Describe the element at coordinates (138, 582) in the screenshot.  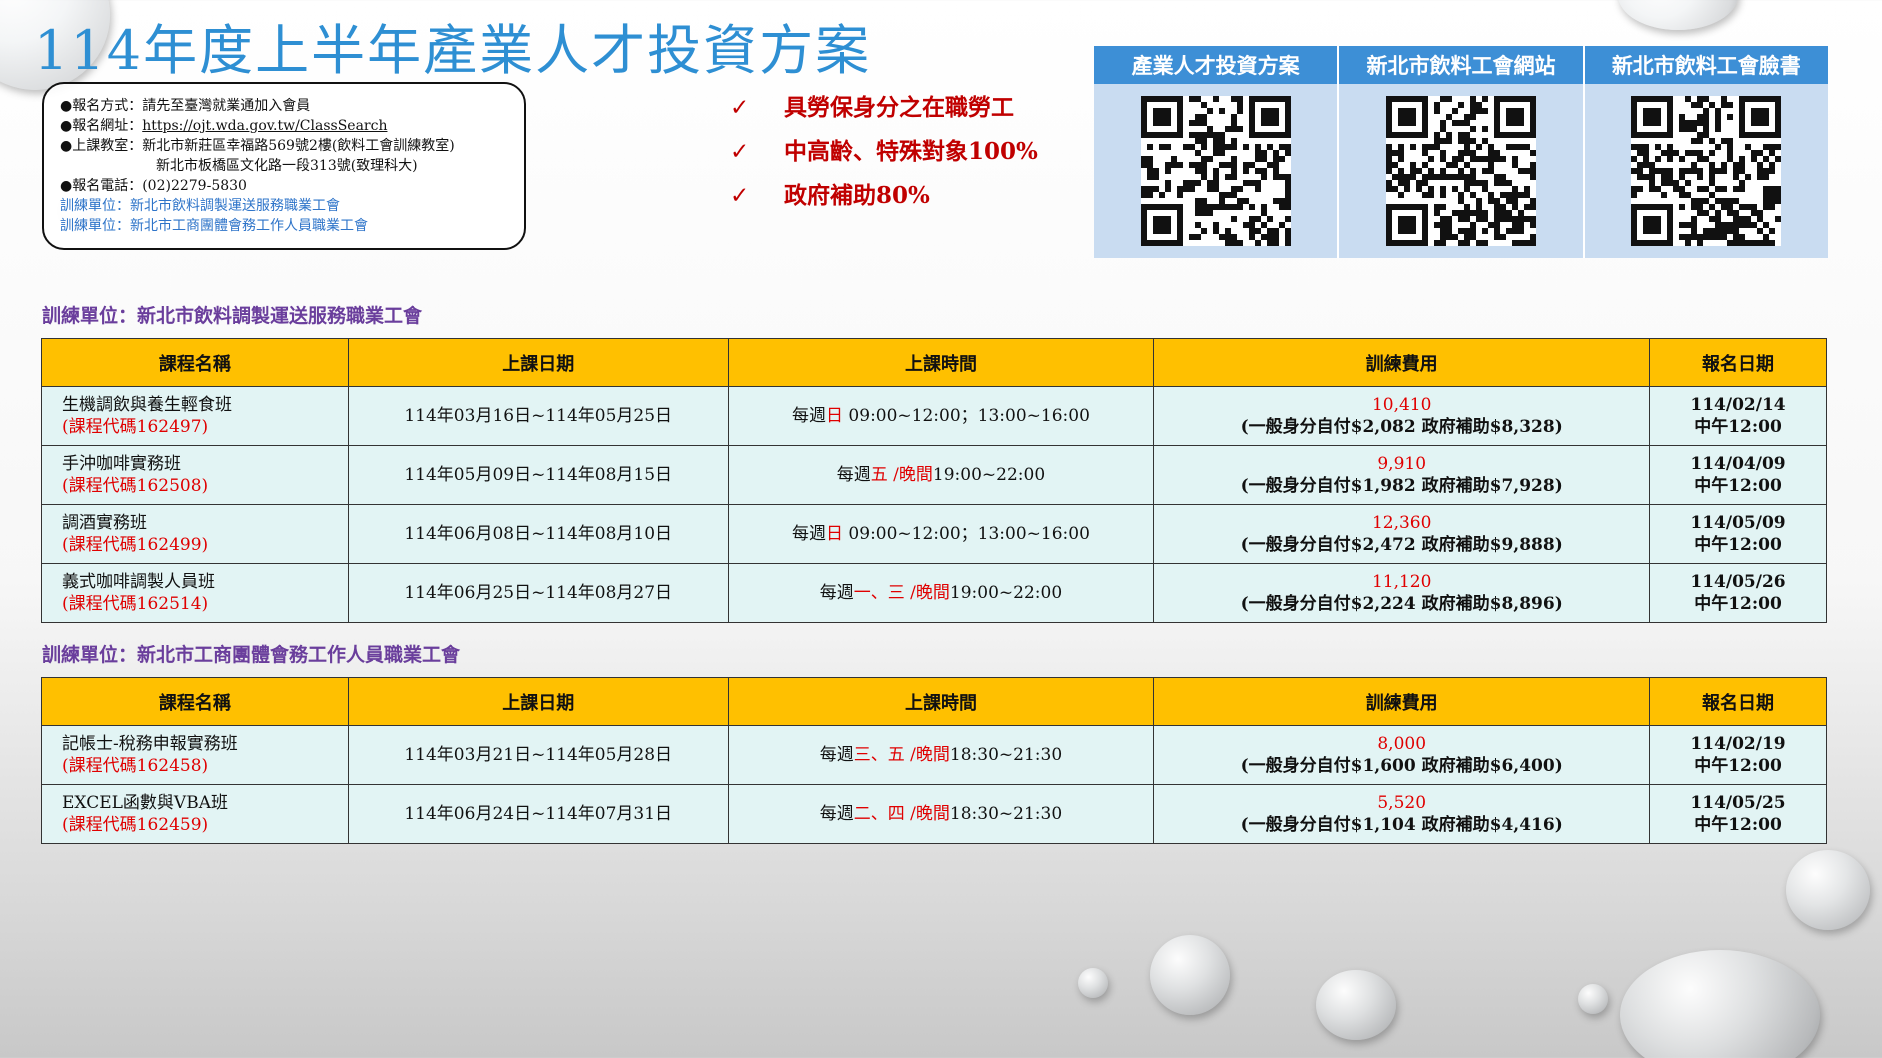
I see `course-name: 義式咖啡調製人員班` at that location.